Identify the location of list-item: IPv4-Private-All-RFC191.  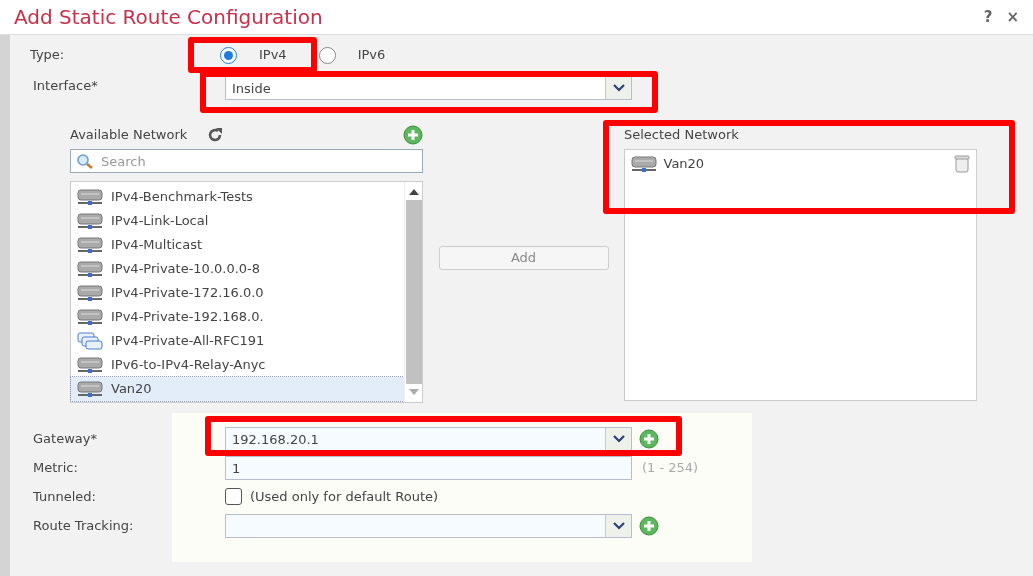
(237, 341).